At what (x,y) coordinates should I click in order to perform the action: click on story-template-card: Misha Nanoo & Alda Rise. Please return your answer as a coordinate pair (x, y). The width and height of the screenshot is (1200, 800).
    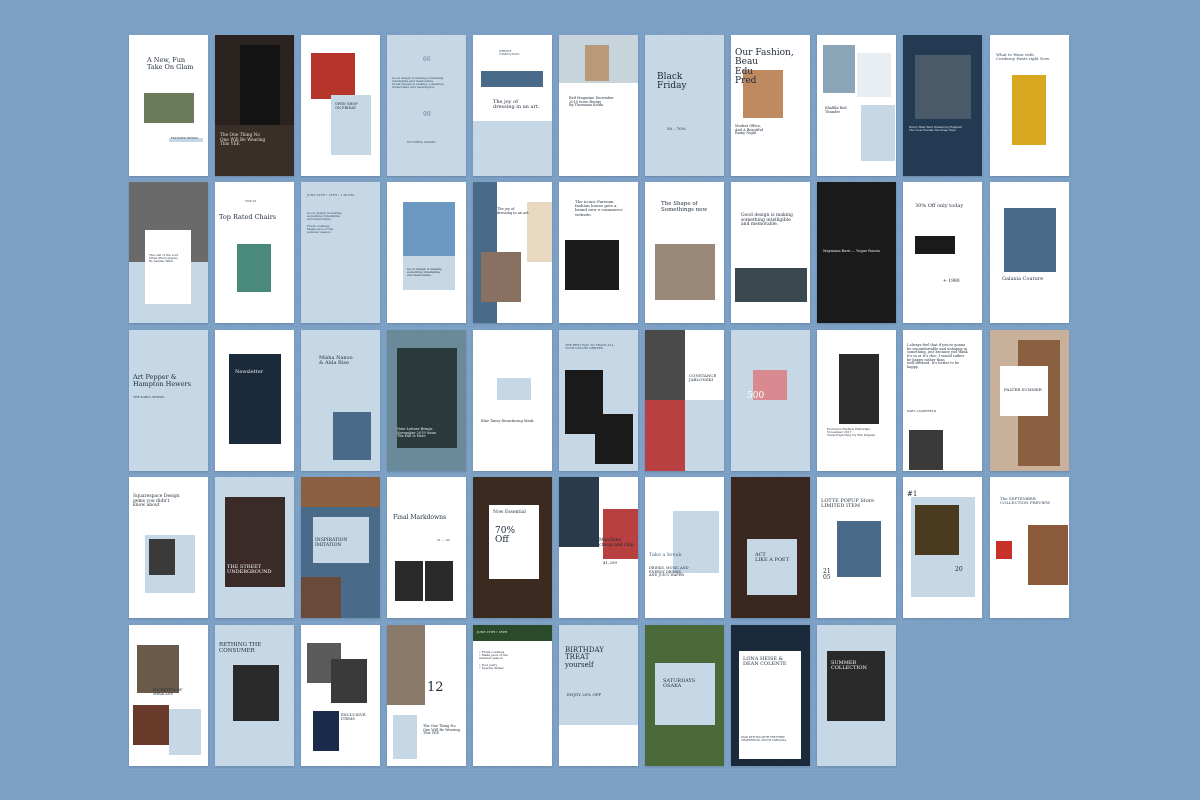
    Looking at the image, I should click on (340, 400).